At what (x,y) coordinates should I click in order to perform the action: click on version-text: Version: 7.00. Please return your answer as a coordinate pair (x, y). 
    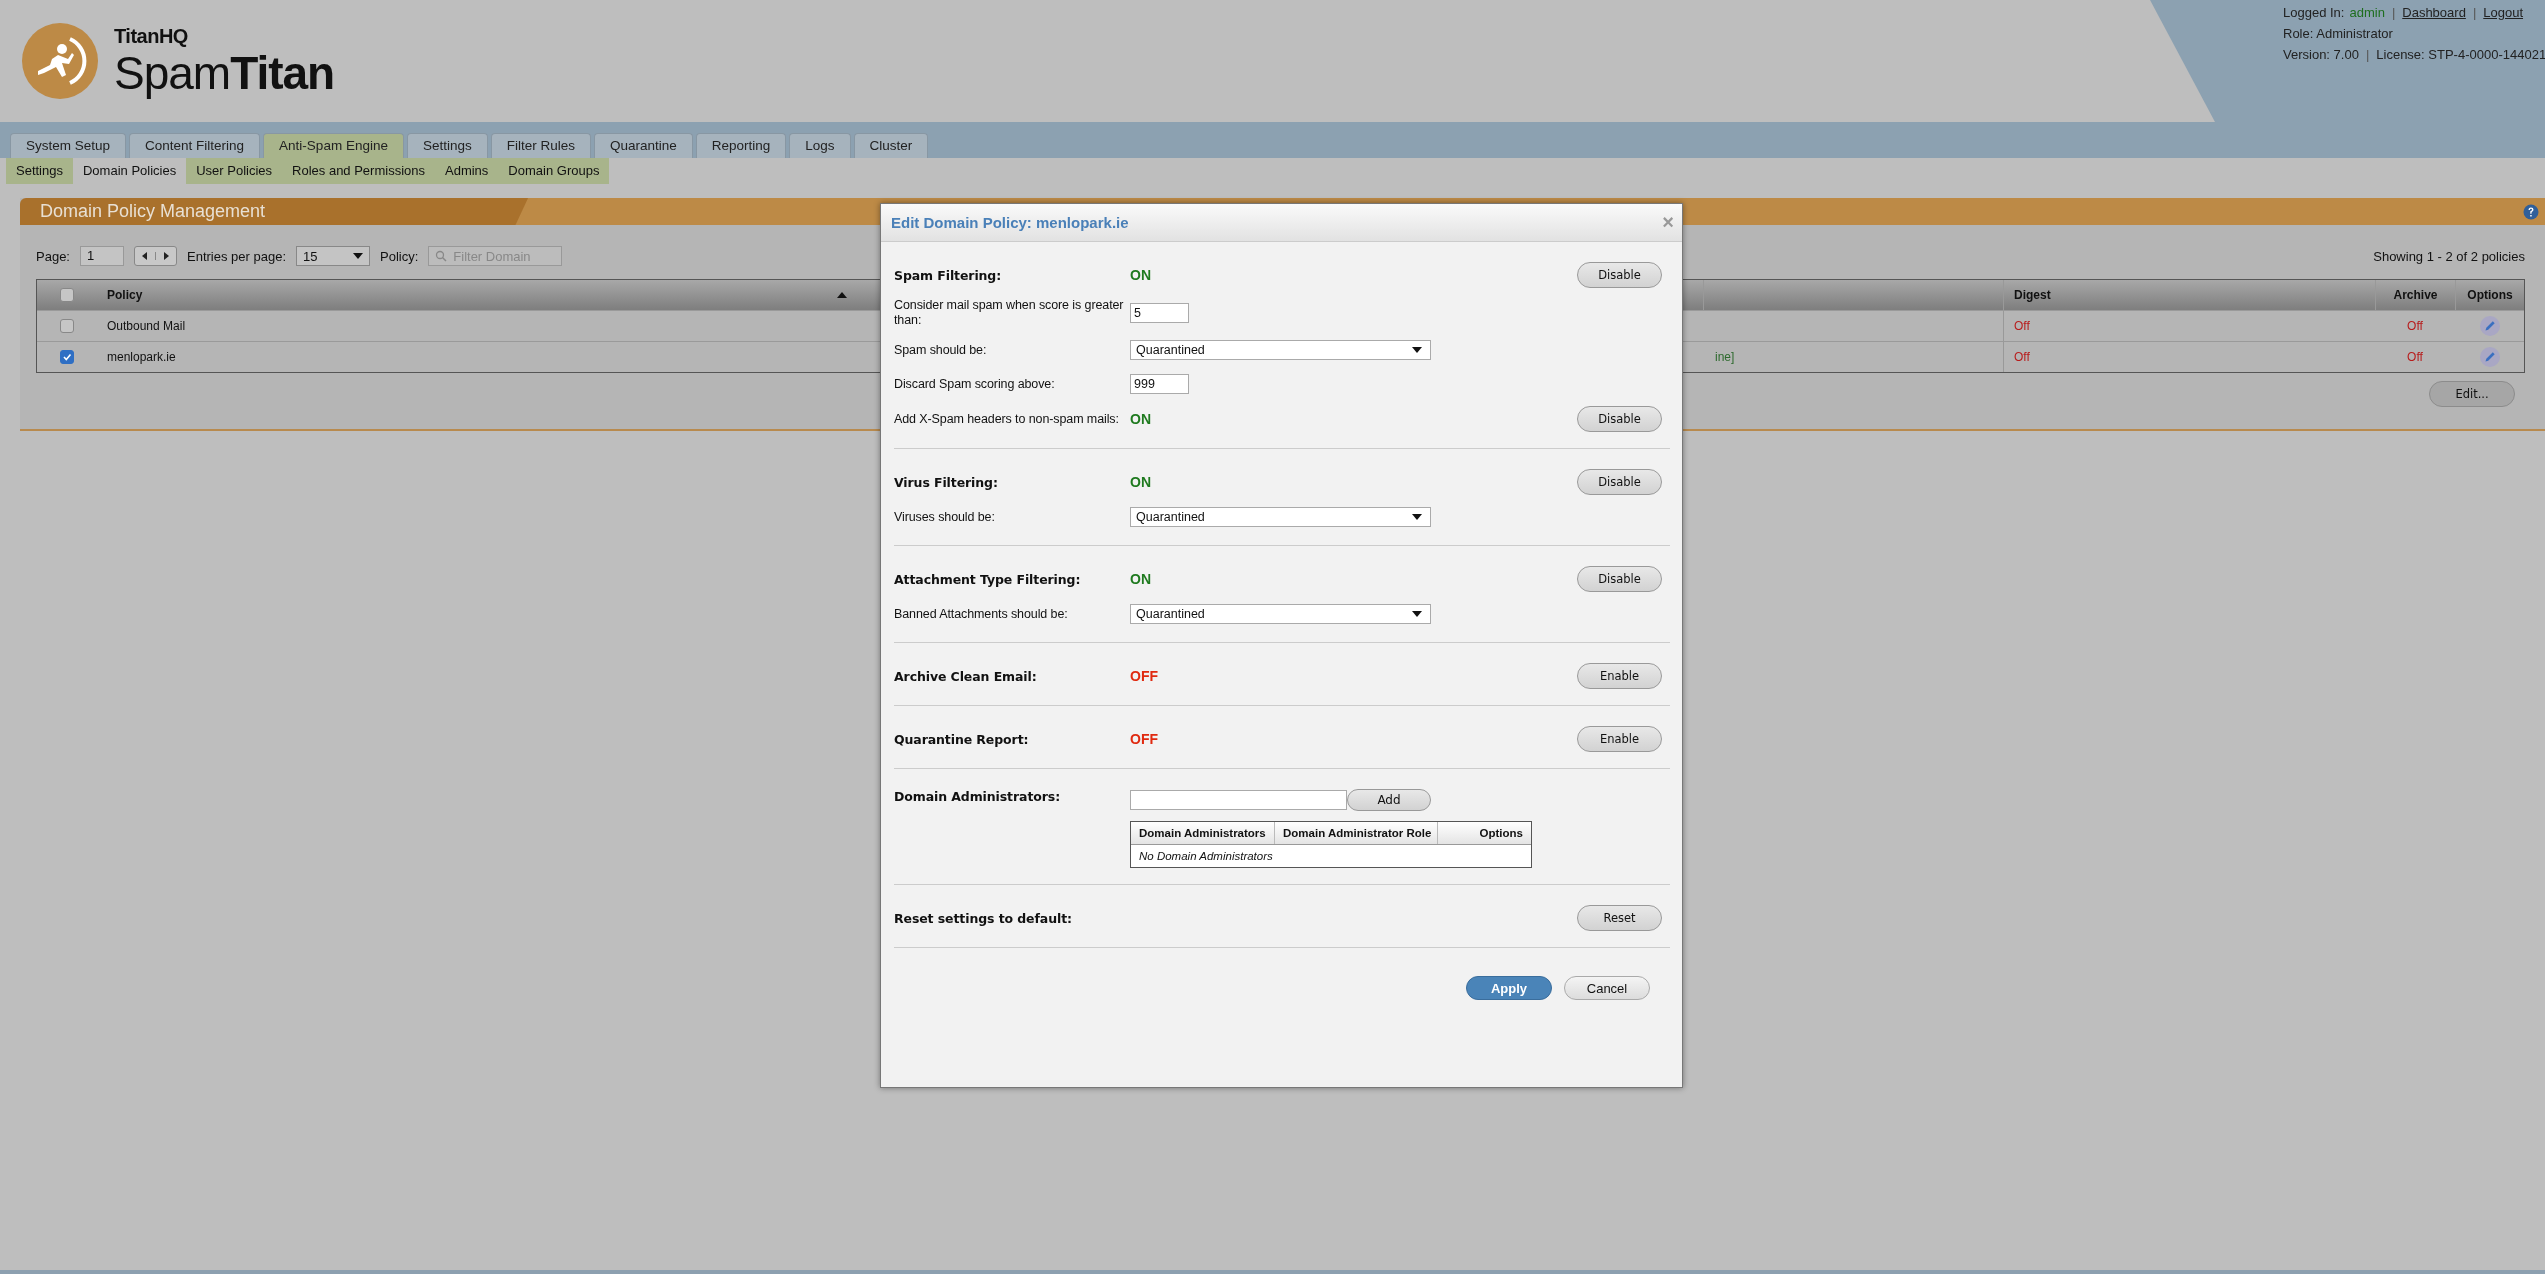
    Looking at the image, I should click on (2321, 55).